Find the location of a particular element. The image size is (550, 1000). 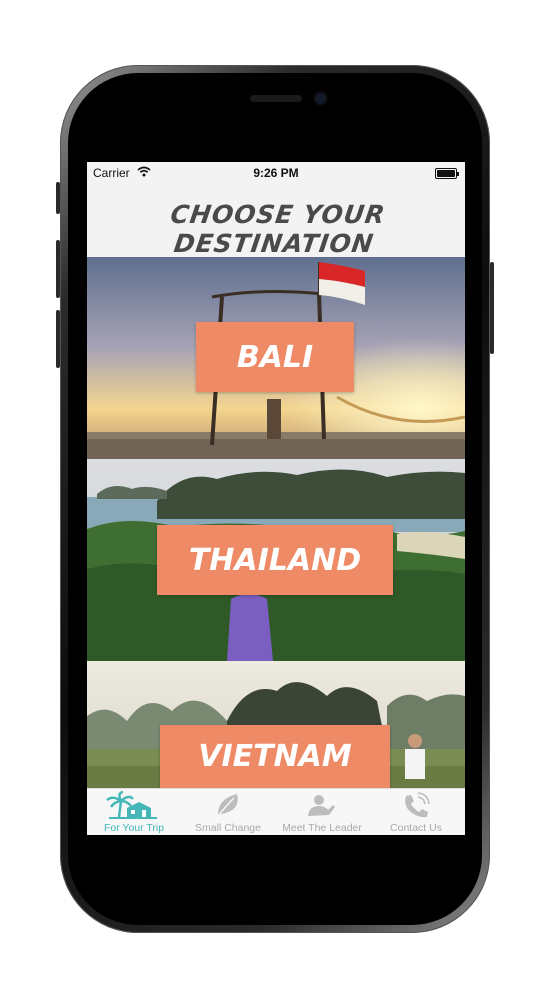

earpiece-speaker is located at coordinates (276, 98).